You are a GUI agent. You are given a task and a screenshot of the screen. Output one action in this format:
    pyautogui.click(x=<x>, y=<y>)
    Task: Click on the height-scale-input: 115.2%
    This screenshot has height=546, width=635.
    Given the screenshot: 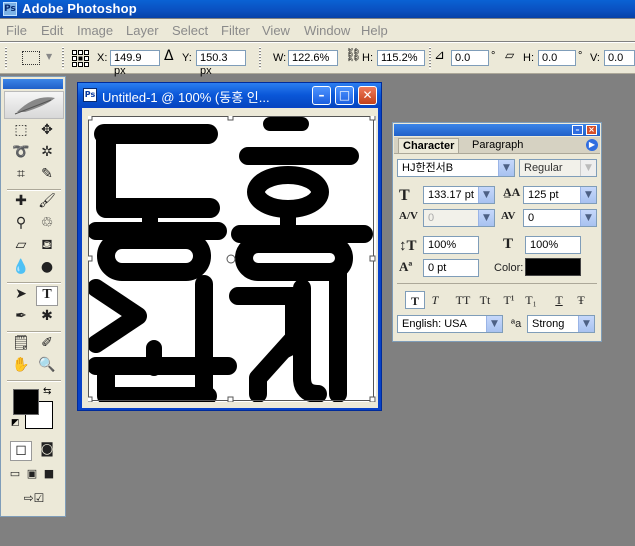 What is the action you would take?
    pyautogui.click(x=401, y=58)
    